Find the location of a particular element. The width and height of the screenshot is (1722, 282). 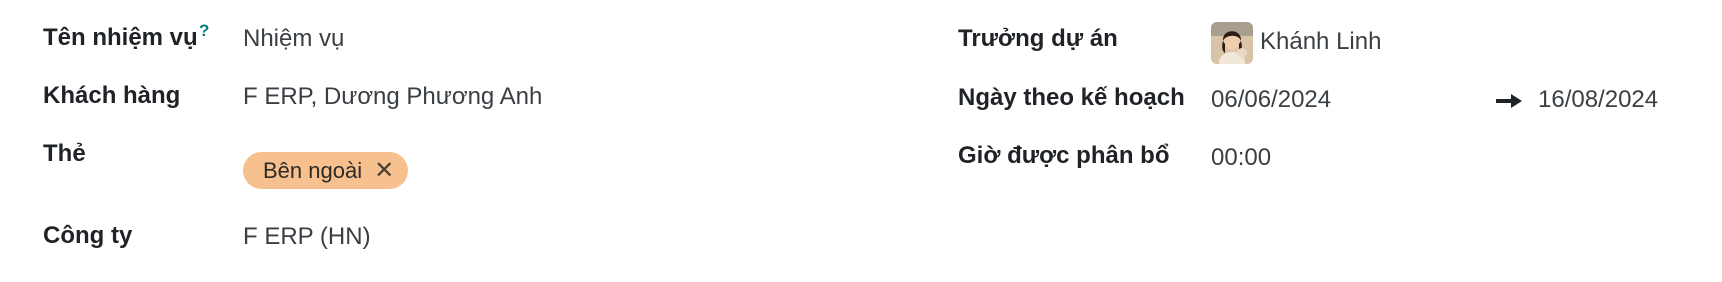

task-name-label: Tên nhiệm vụ is located at coordinates (120, 37).